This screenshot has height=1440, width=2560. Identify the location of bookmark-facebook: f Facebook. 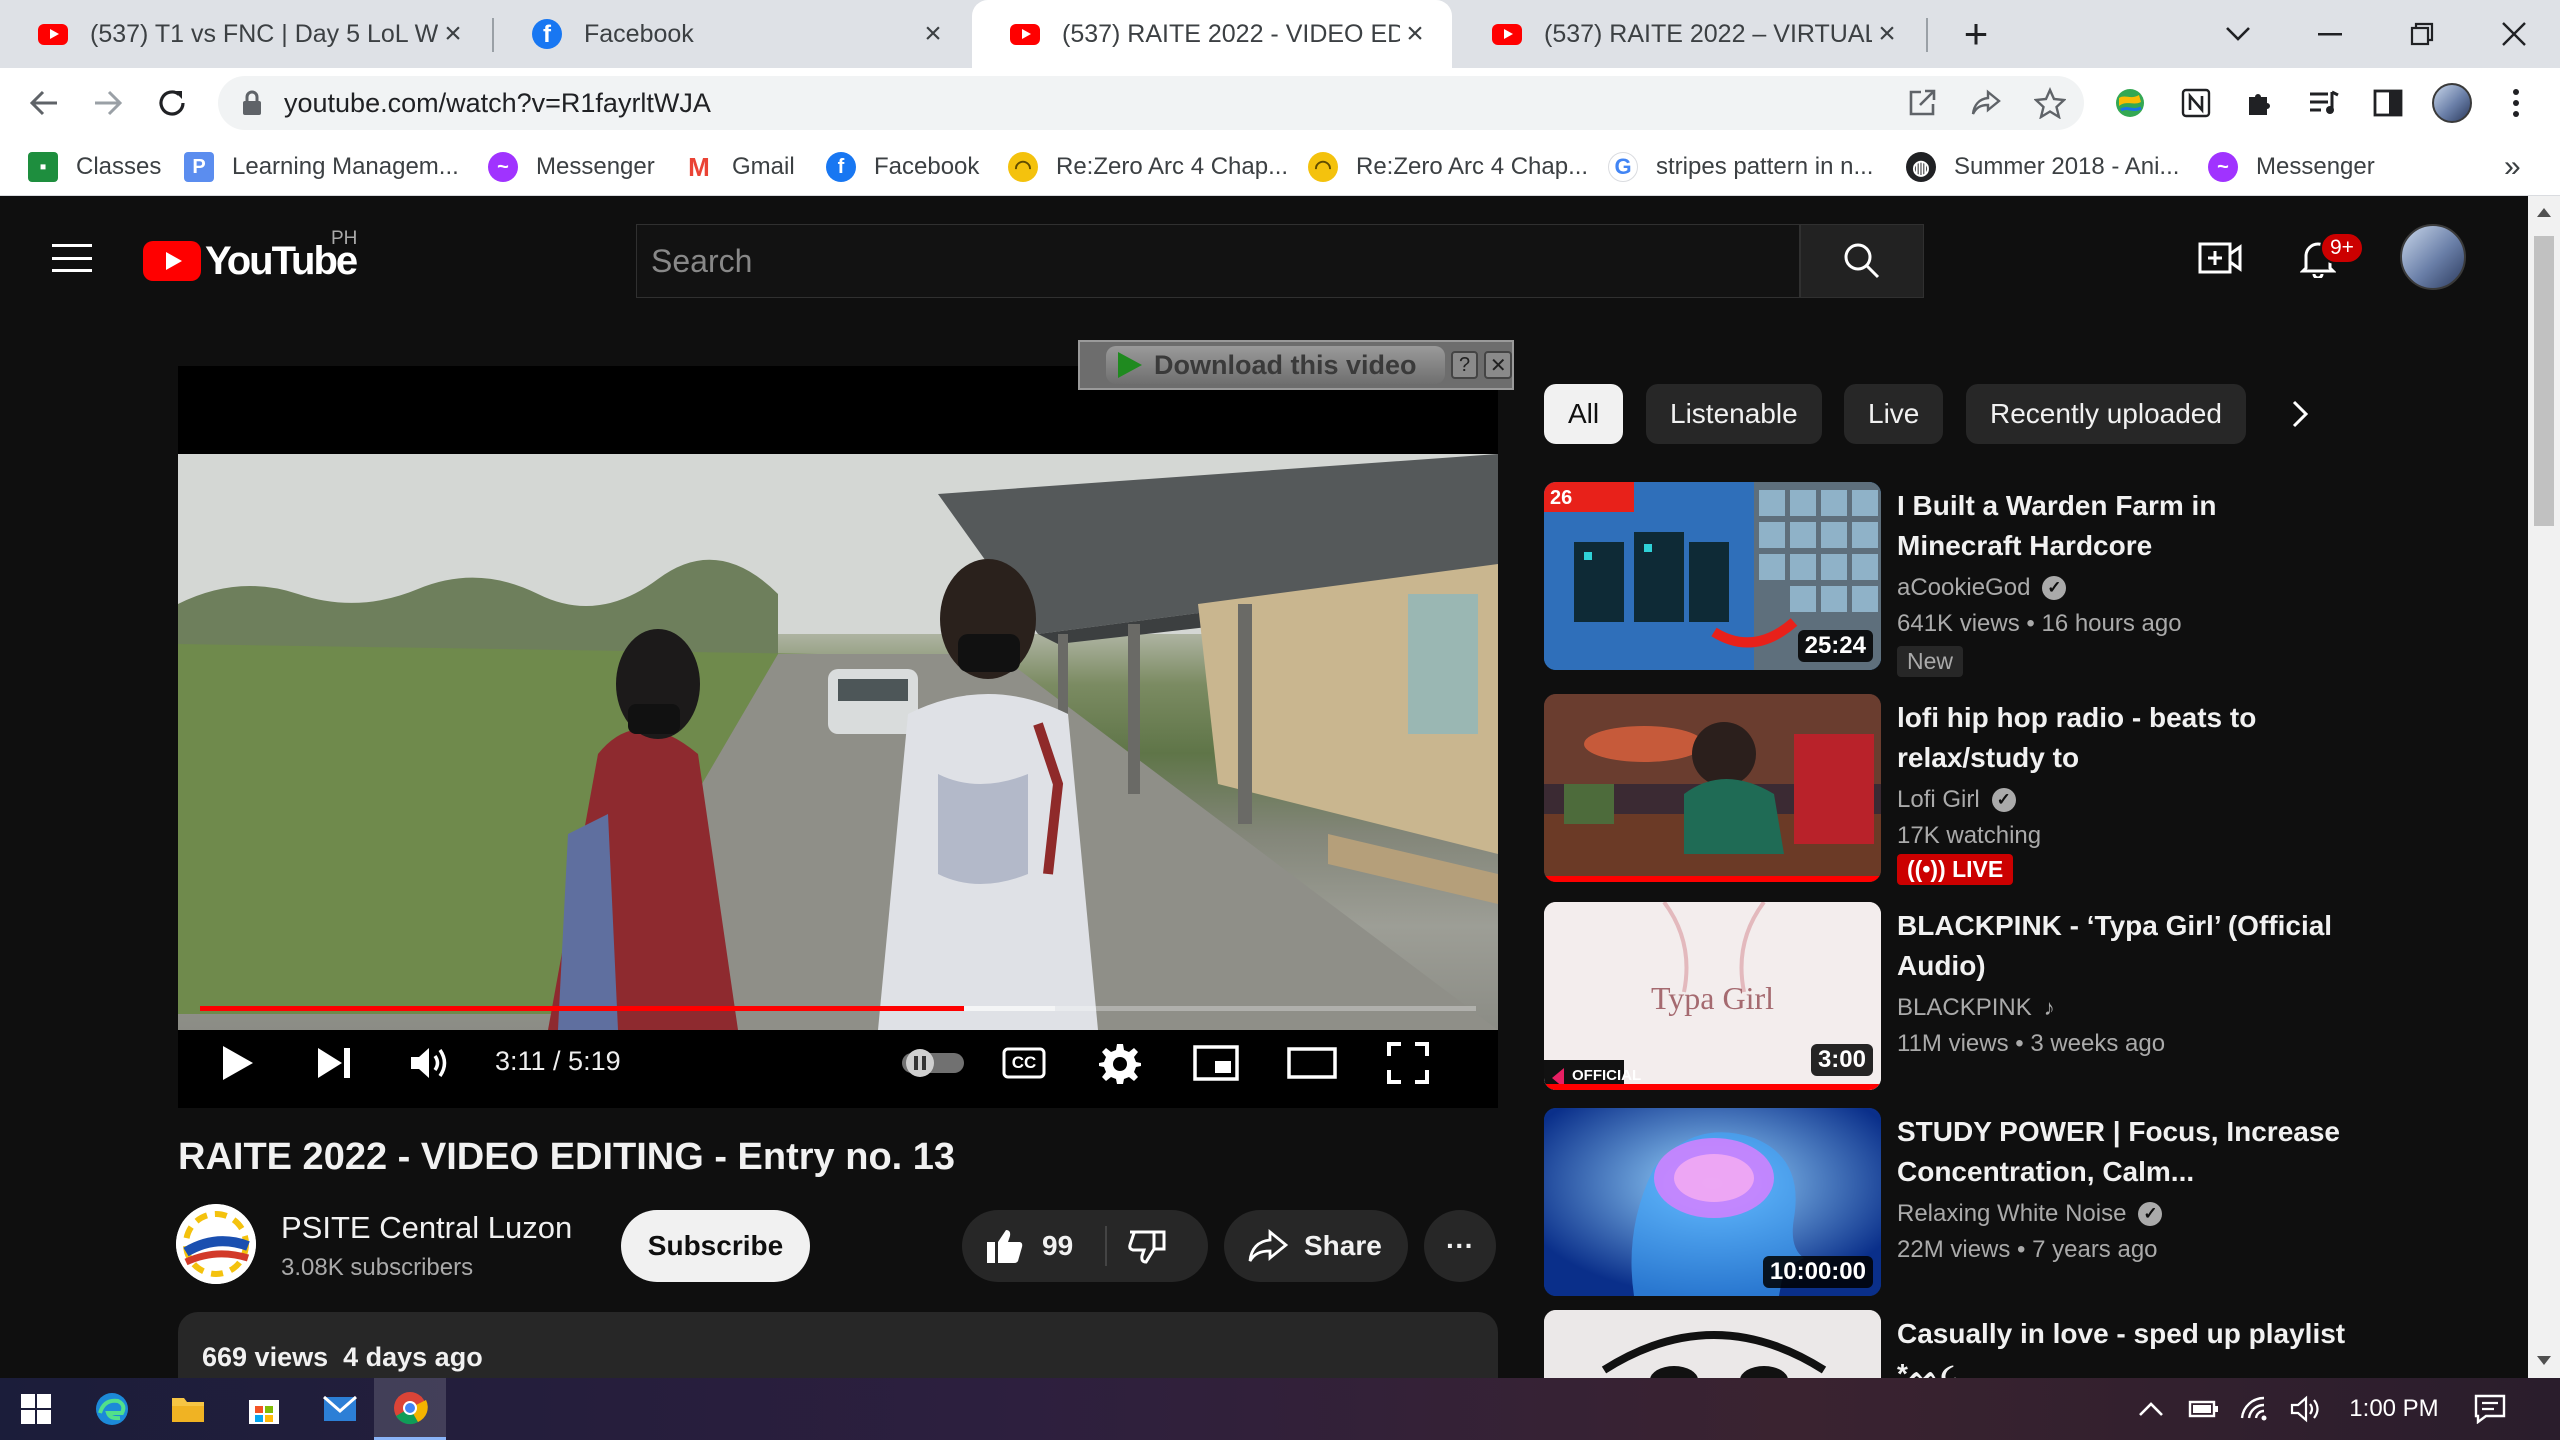
(902, 167).